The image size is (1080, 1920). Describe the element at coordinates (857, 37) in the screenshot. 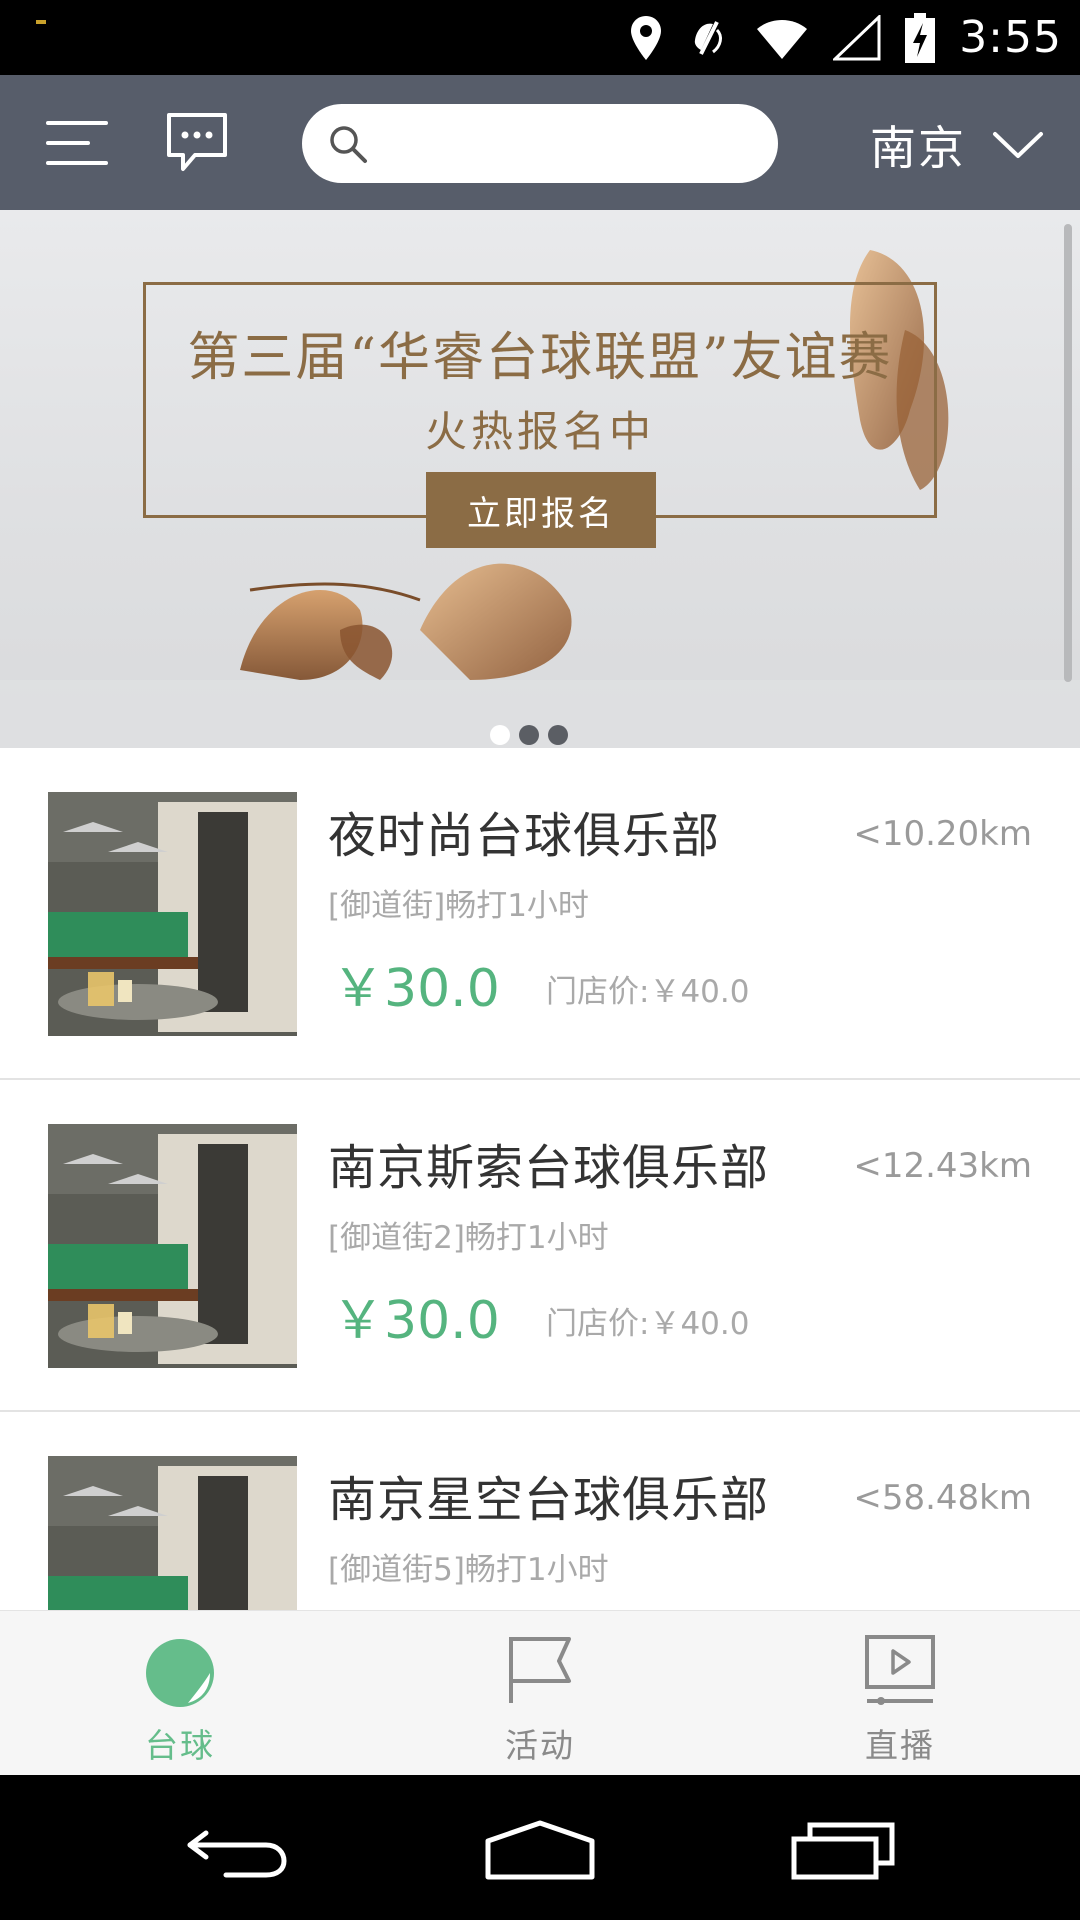

I see `signal-icon` at that location.